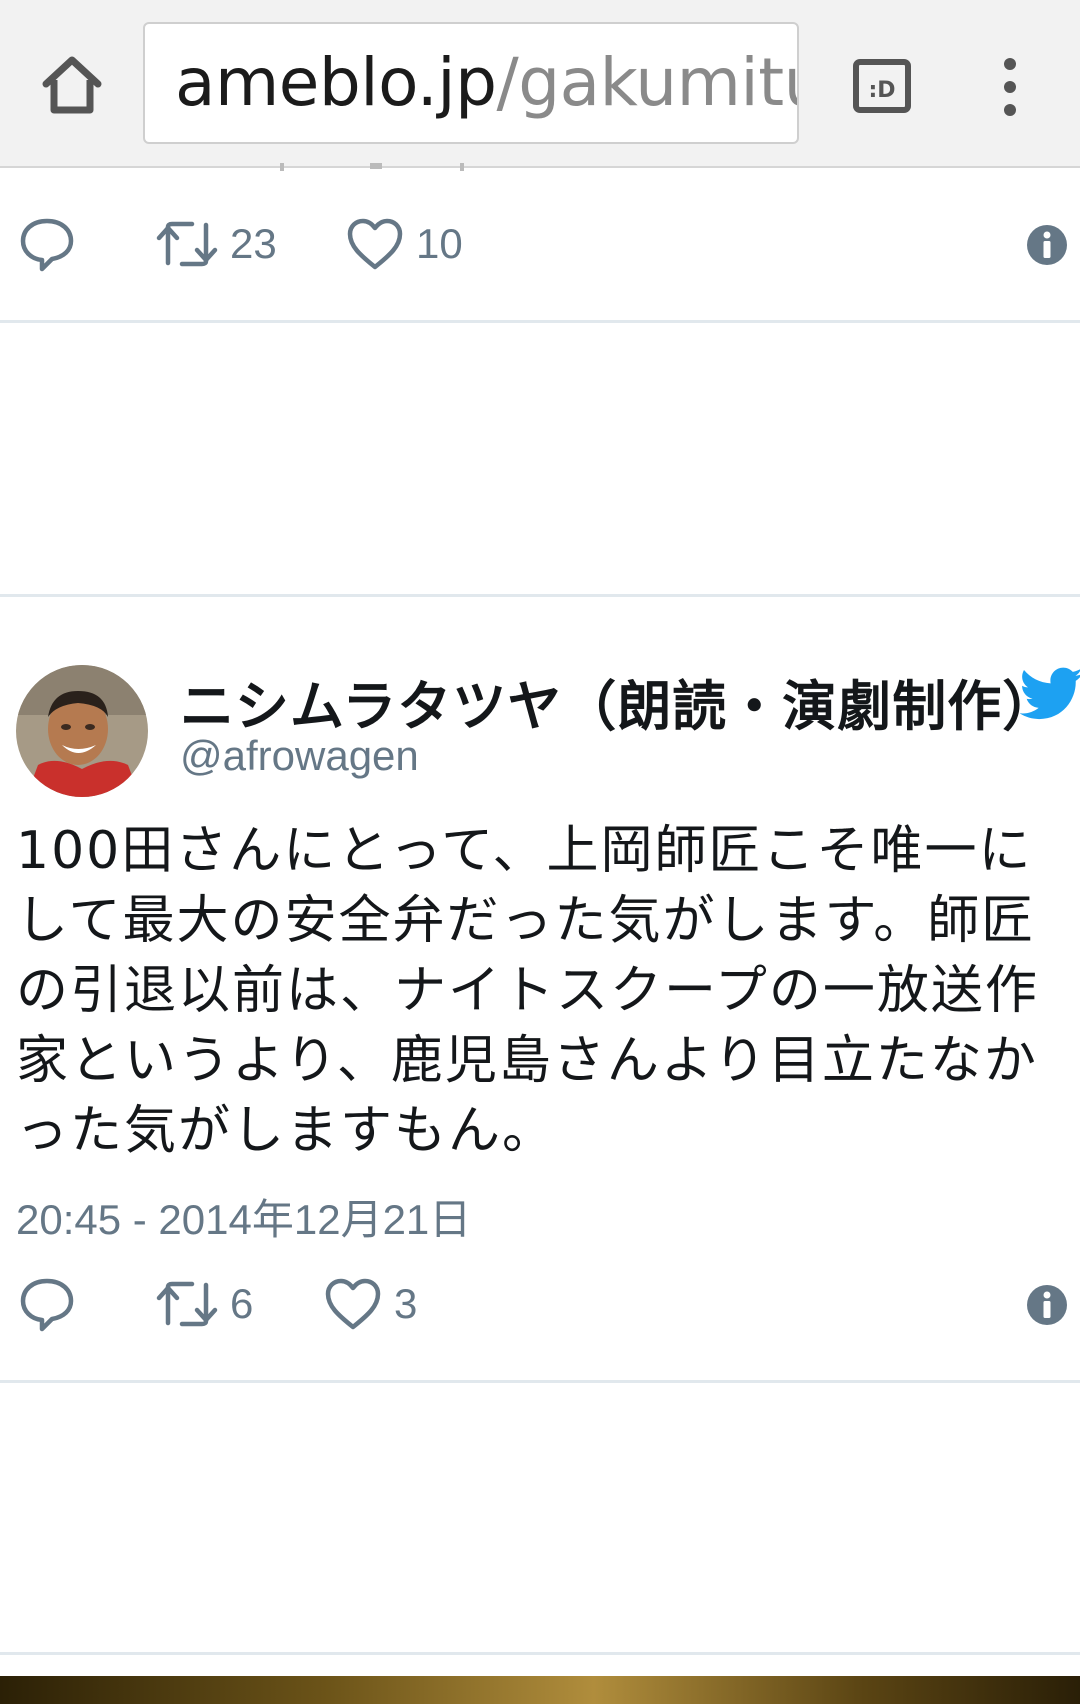 The height and width of the screenshot is (1704, 1080). I want to click on like-button: 3, so click(370, 1304).